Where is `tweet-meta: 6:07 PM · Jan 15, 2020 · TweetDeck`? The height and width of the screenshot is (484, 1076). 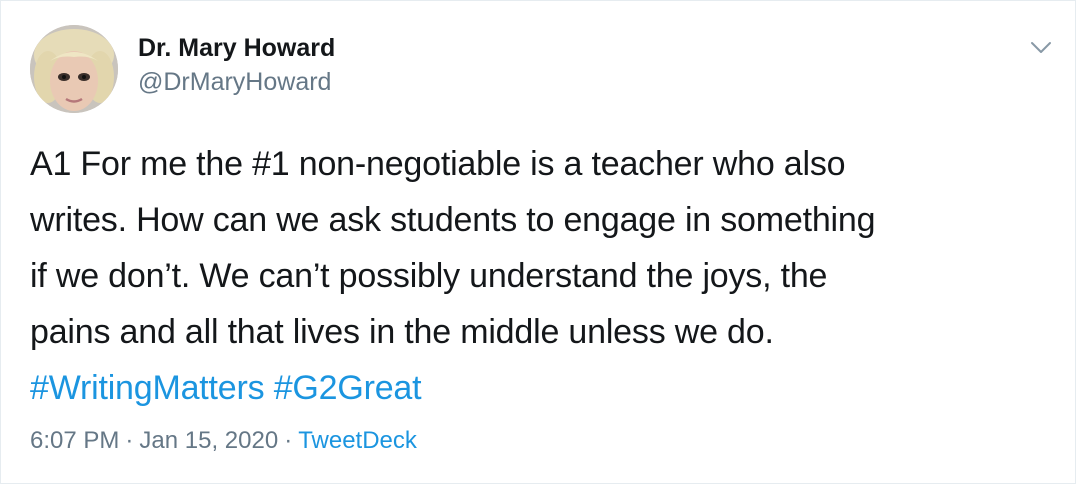
tweet-meta: 6:07 PM · Jan 15, 2020 · TweetDeck is located at coordinates (223, 441).